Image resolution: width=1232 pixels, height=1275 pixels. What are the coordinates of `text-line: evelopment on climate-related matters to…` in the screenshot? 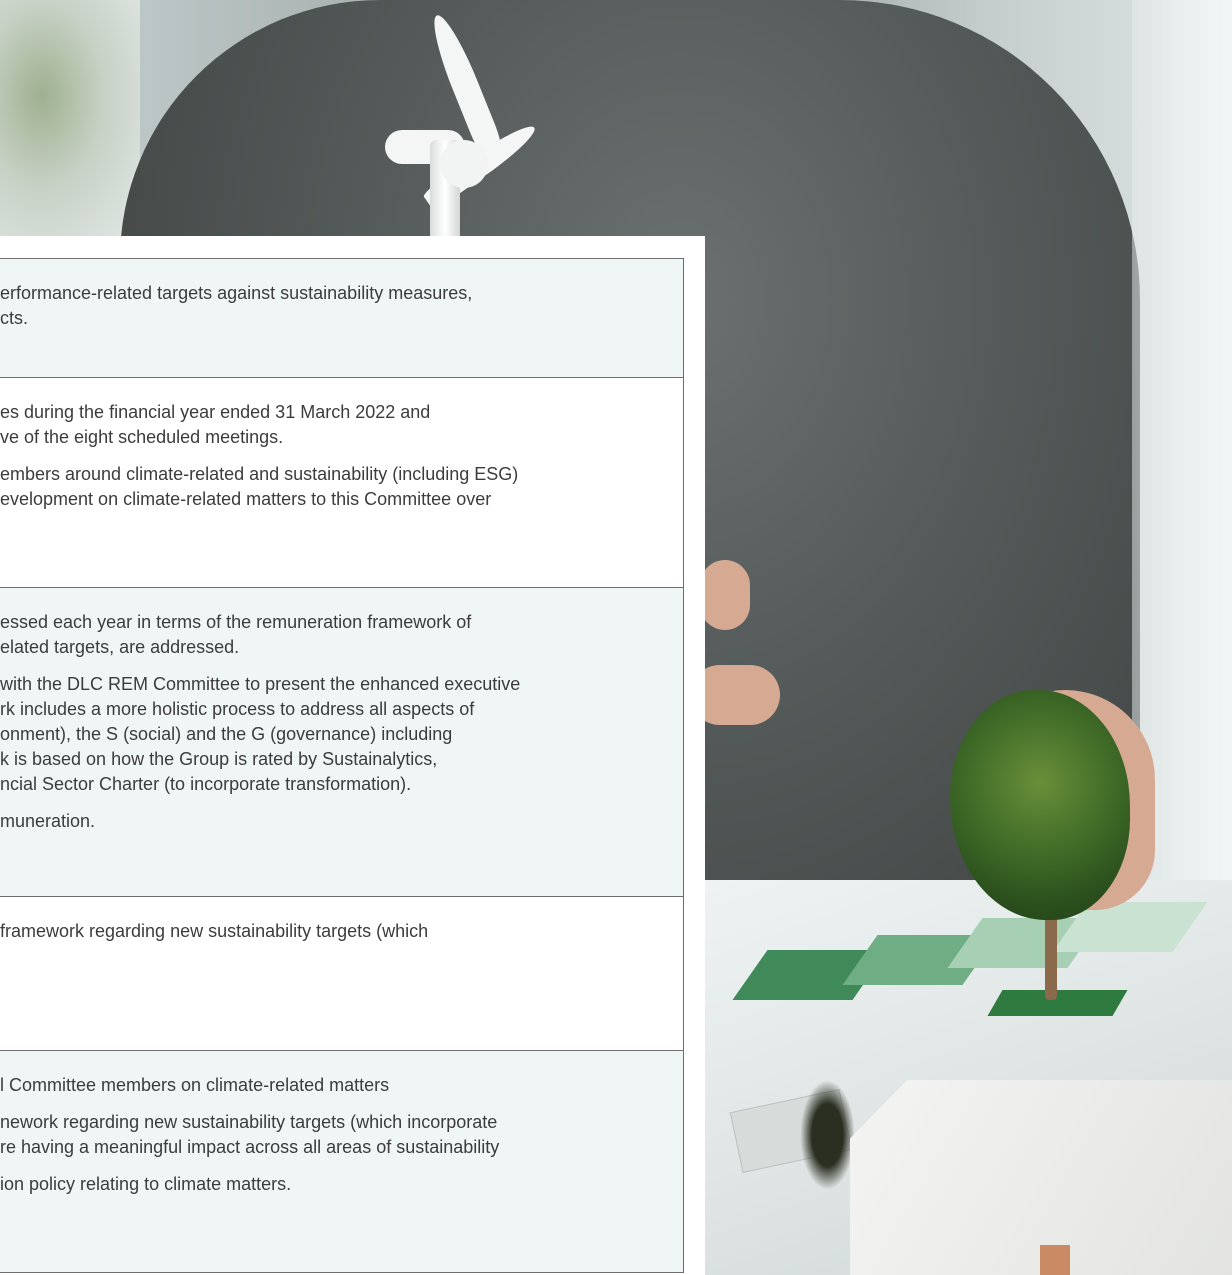 It's located at (246, 499).